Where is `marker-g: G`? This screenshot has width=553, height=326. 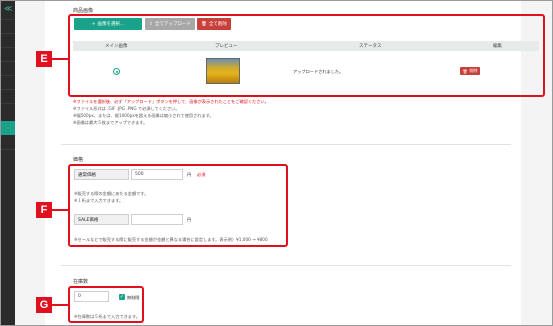
marker-g: G is located at coordinates (44, 305).